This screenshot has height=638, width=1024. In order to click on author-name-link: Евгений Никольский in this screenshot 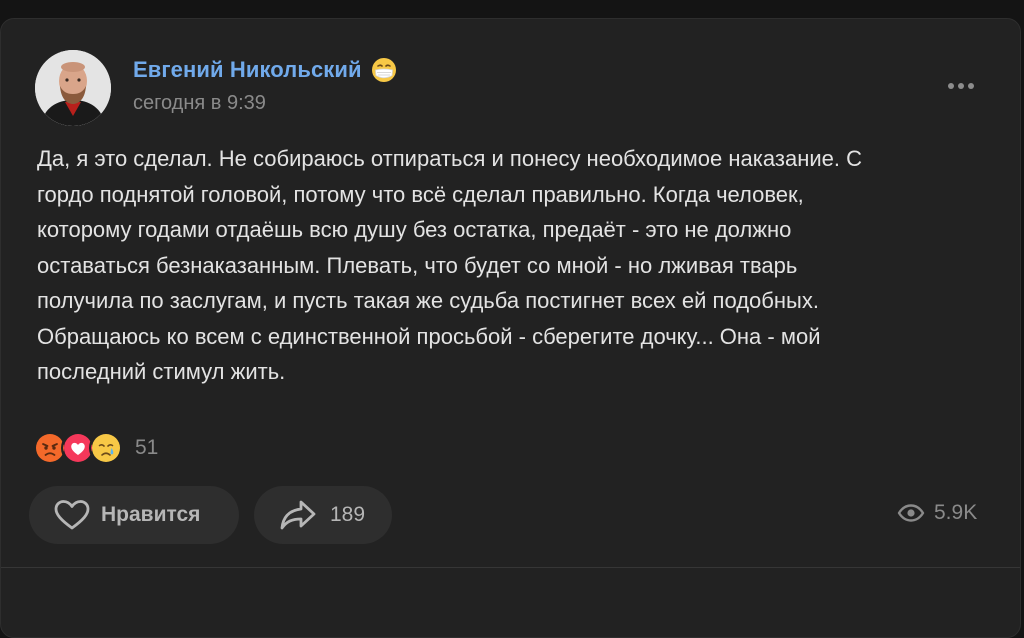, I will do `click(265, 70)`.